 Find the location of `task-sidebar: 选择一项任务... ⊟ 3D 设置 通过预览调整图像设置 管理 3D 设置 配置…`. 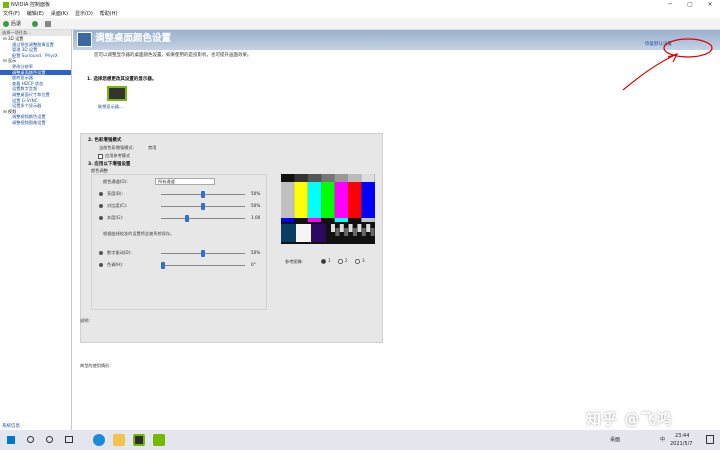

task-sidebar: 选择一项任务... ⊟ 3D 设置 通过预览调整图像设置 管理 3D 设置 配置… is located at coordinates (36, 230).